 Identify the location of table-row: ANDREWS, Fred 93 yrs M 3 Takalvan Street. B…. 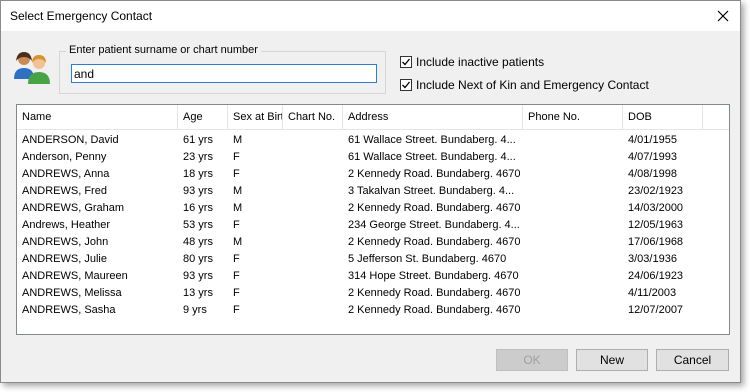
(373, 191).